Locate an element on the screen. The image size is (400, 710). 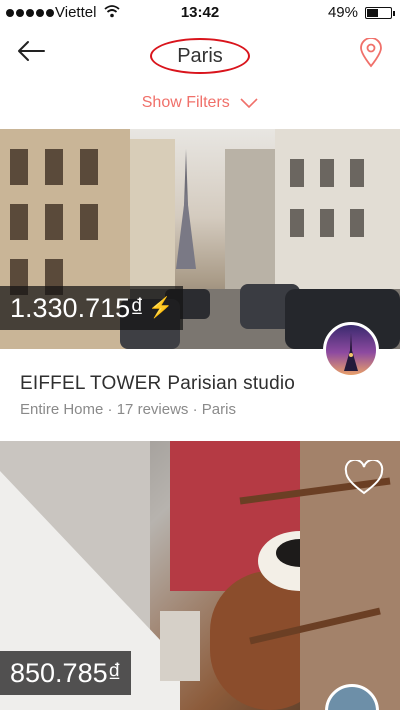
battery-fill is located at coordinates (373, 13).